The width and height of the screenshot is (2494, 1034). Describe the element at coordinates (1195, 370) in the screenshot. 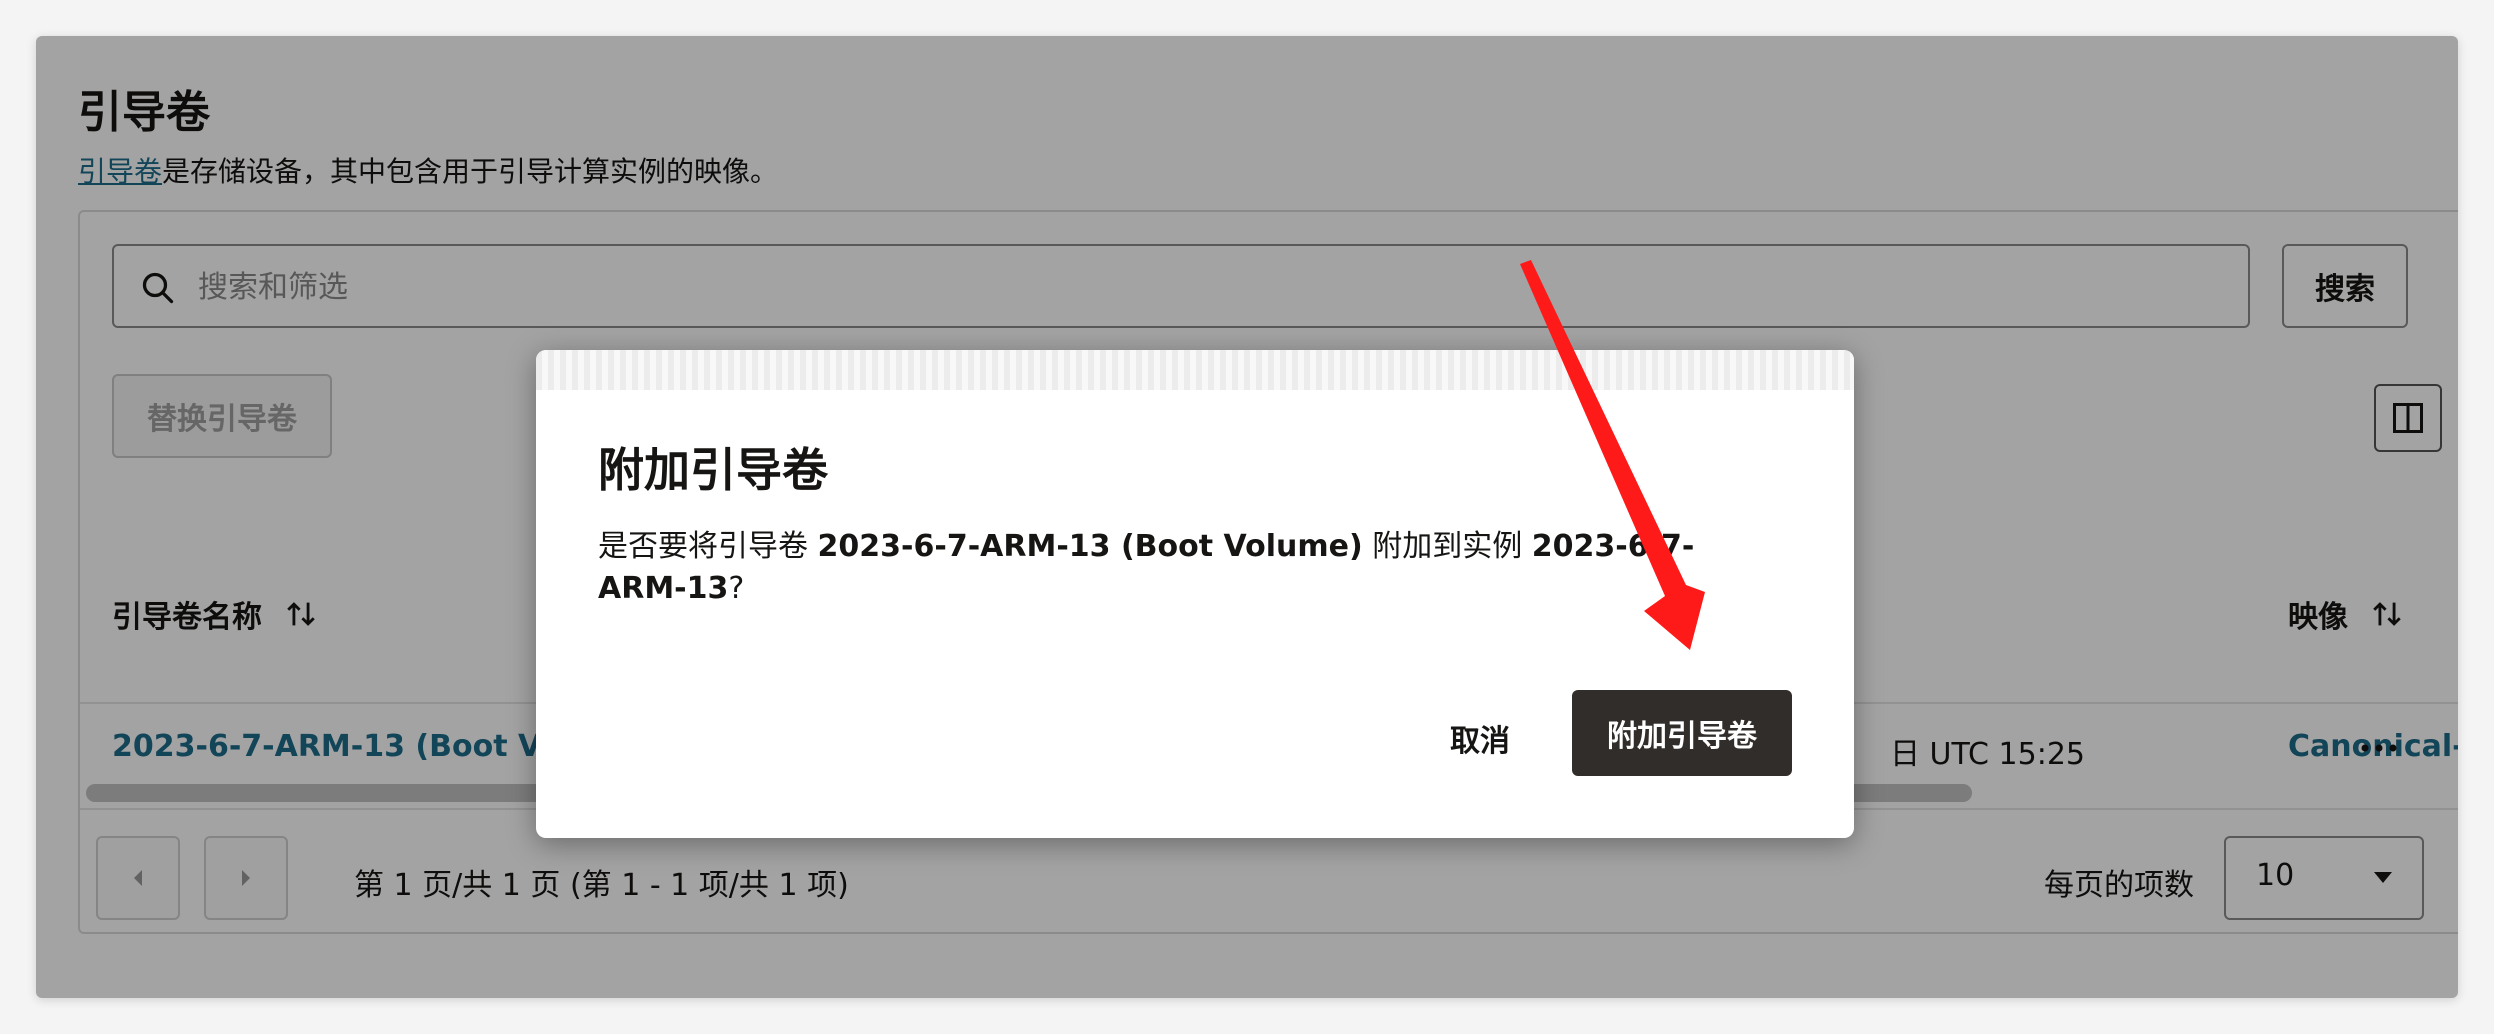

I see `dialog-header-strip` at that location.